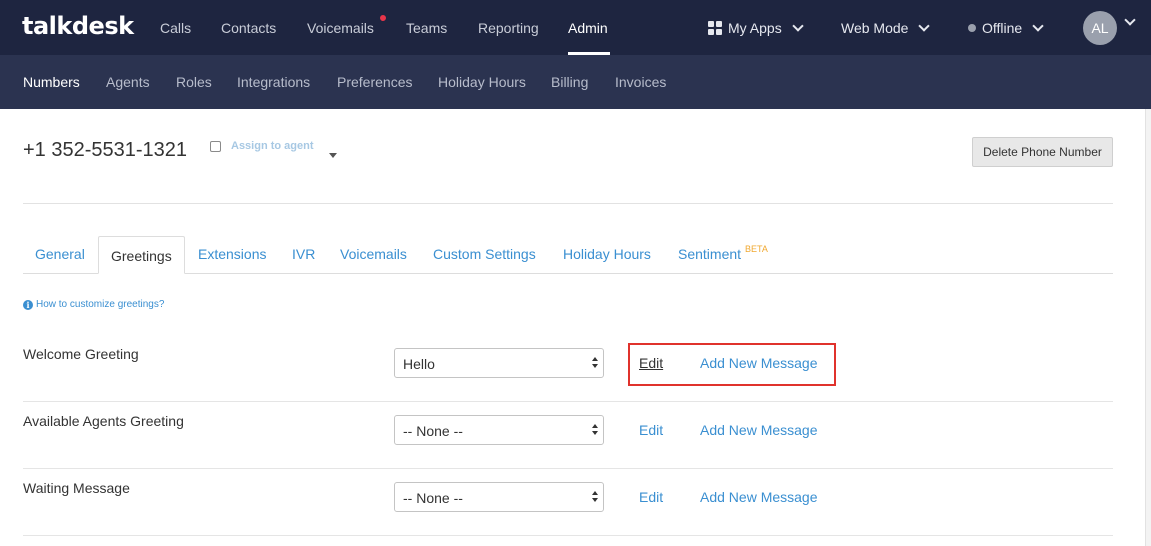  Describe the element at coordinates (100, 304) in the screenshot. I see `help-link-label: How to customize greetings?` at that location.